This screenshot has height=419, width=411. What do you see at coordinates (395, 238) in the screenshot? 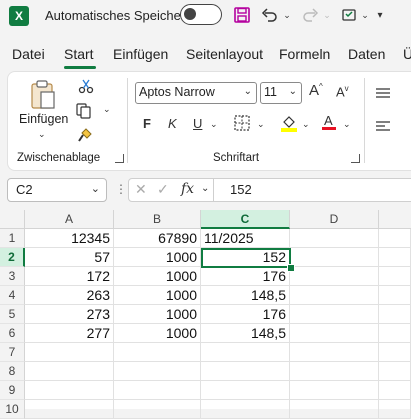
I see `cell-e1` at bounding box center [395, 238].